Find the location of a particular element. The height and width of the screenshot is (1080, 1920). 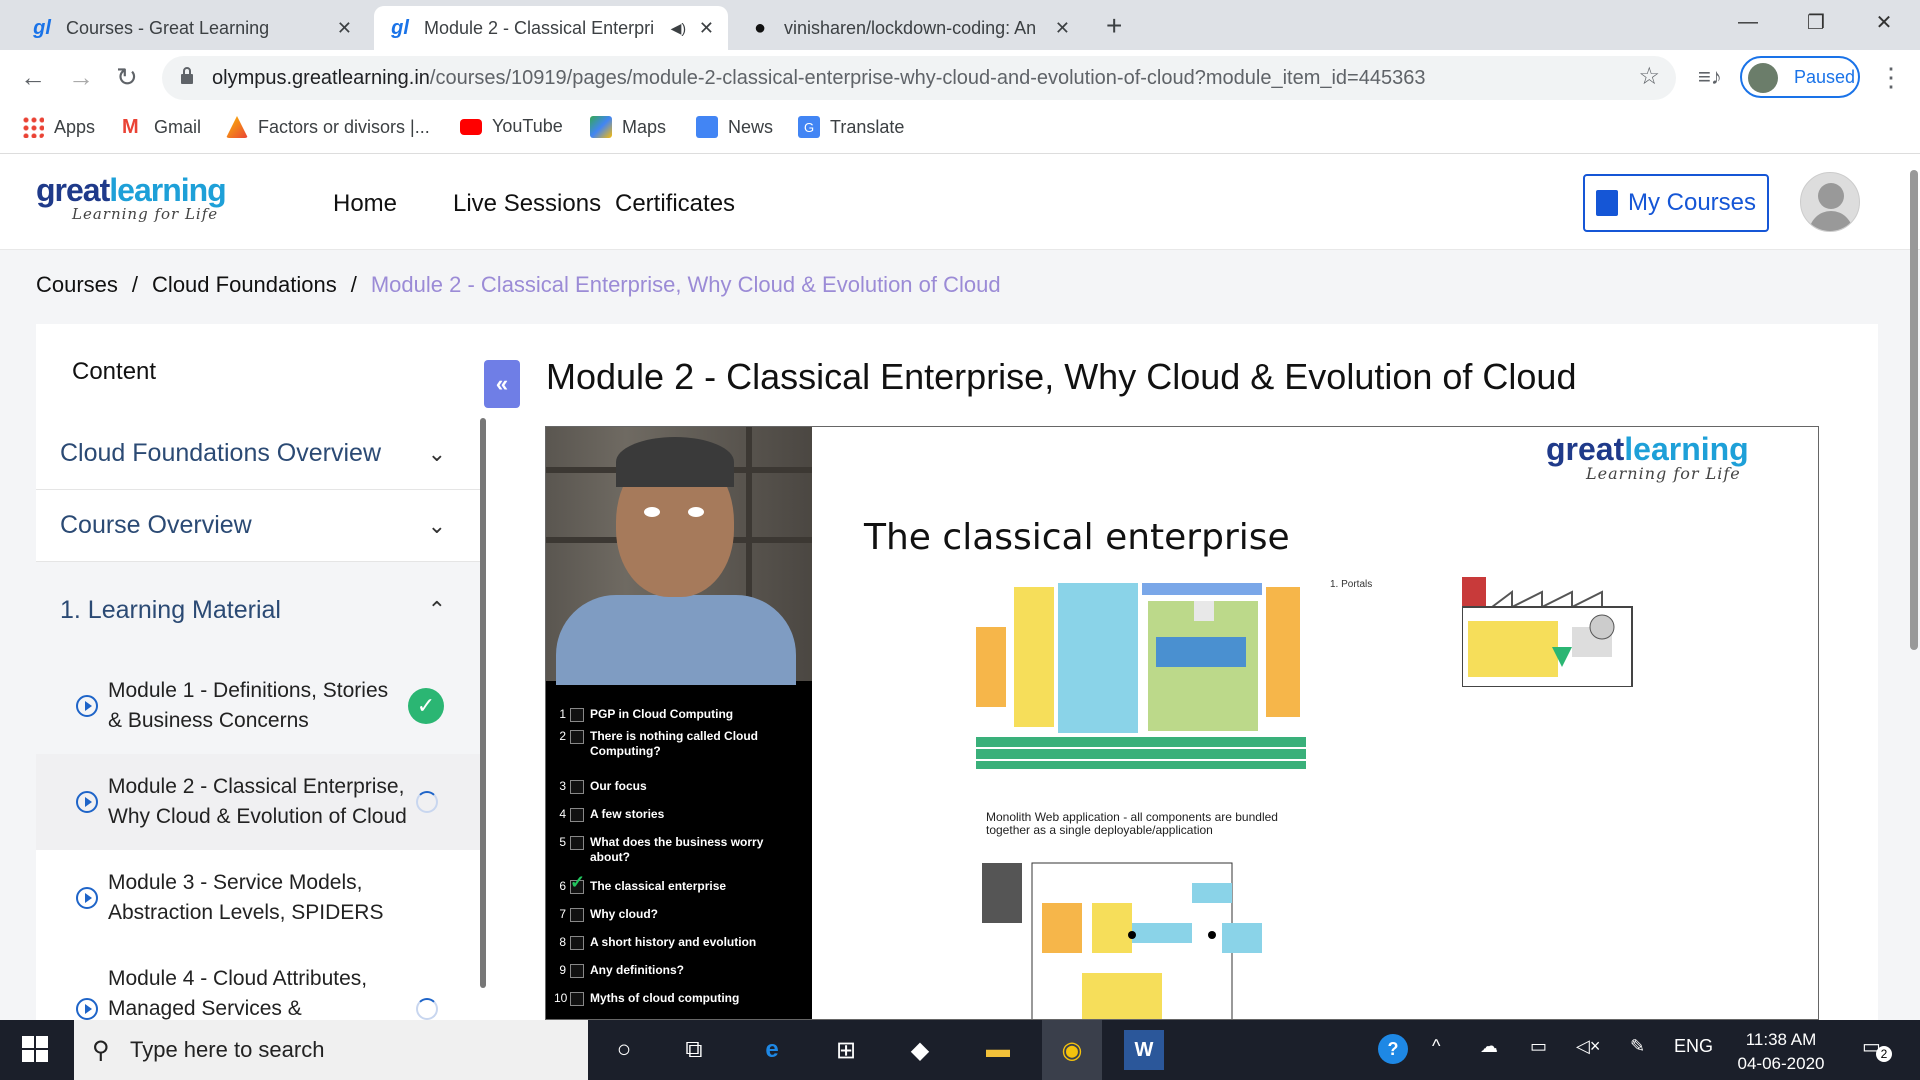

language-indicator: ENG is located at coordinates (1693, 1046).